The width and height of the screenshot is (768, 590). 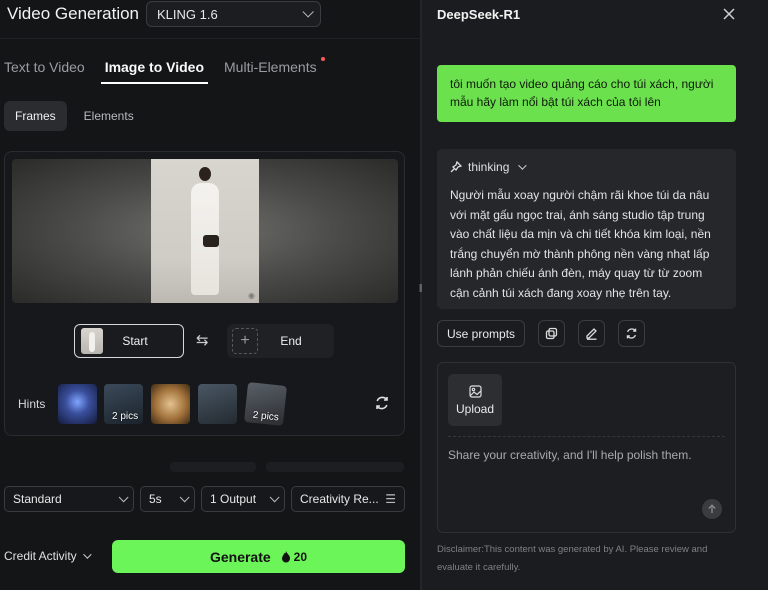 What do you see at coordinates (73, 13) in the screenshot?
I see `page-title: Video Generation` at bounding box center [73, 13].